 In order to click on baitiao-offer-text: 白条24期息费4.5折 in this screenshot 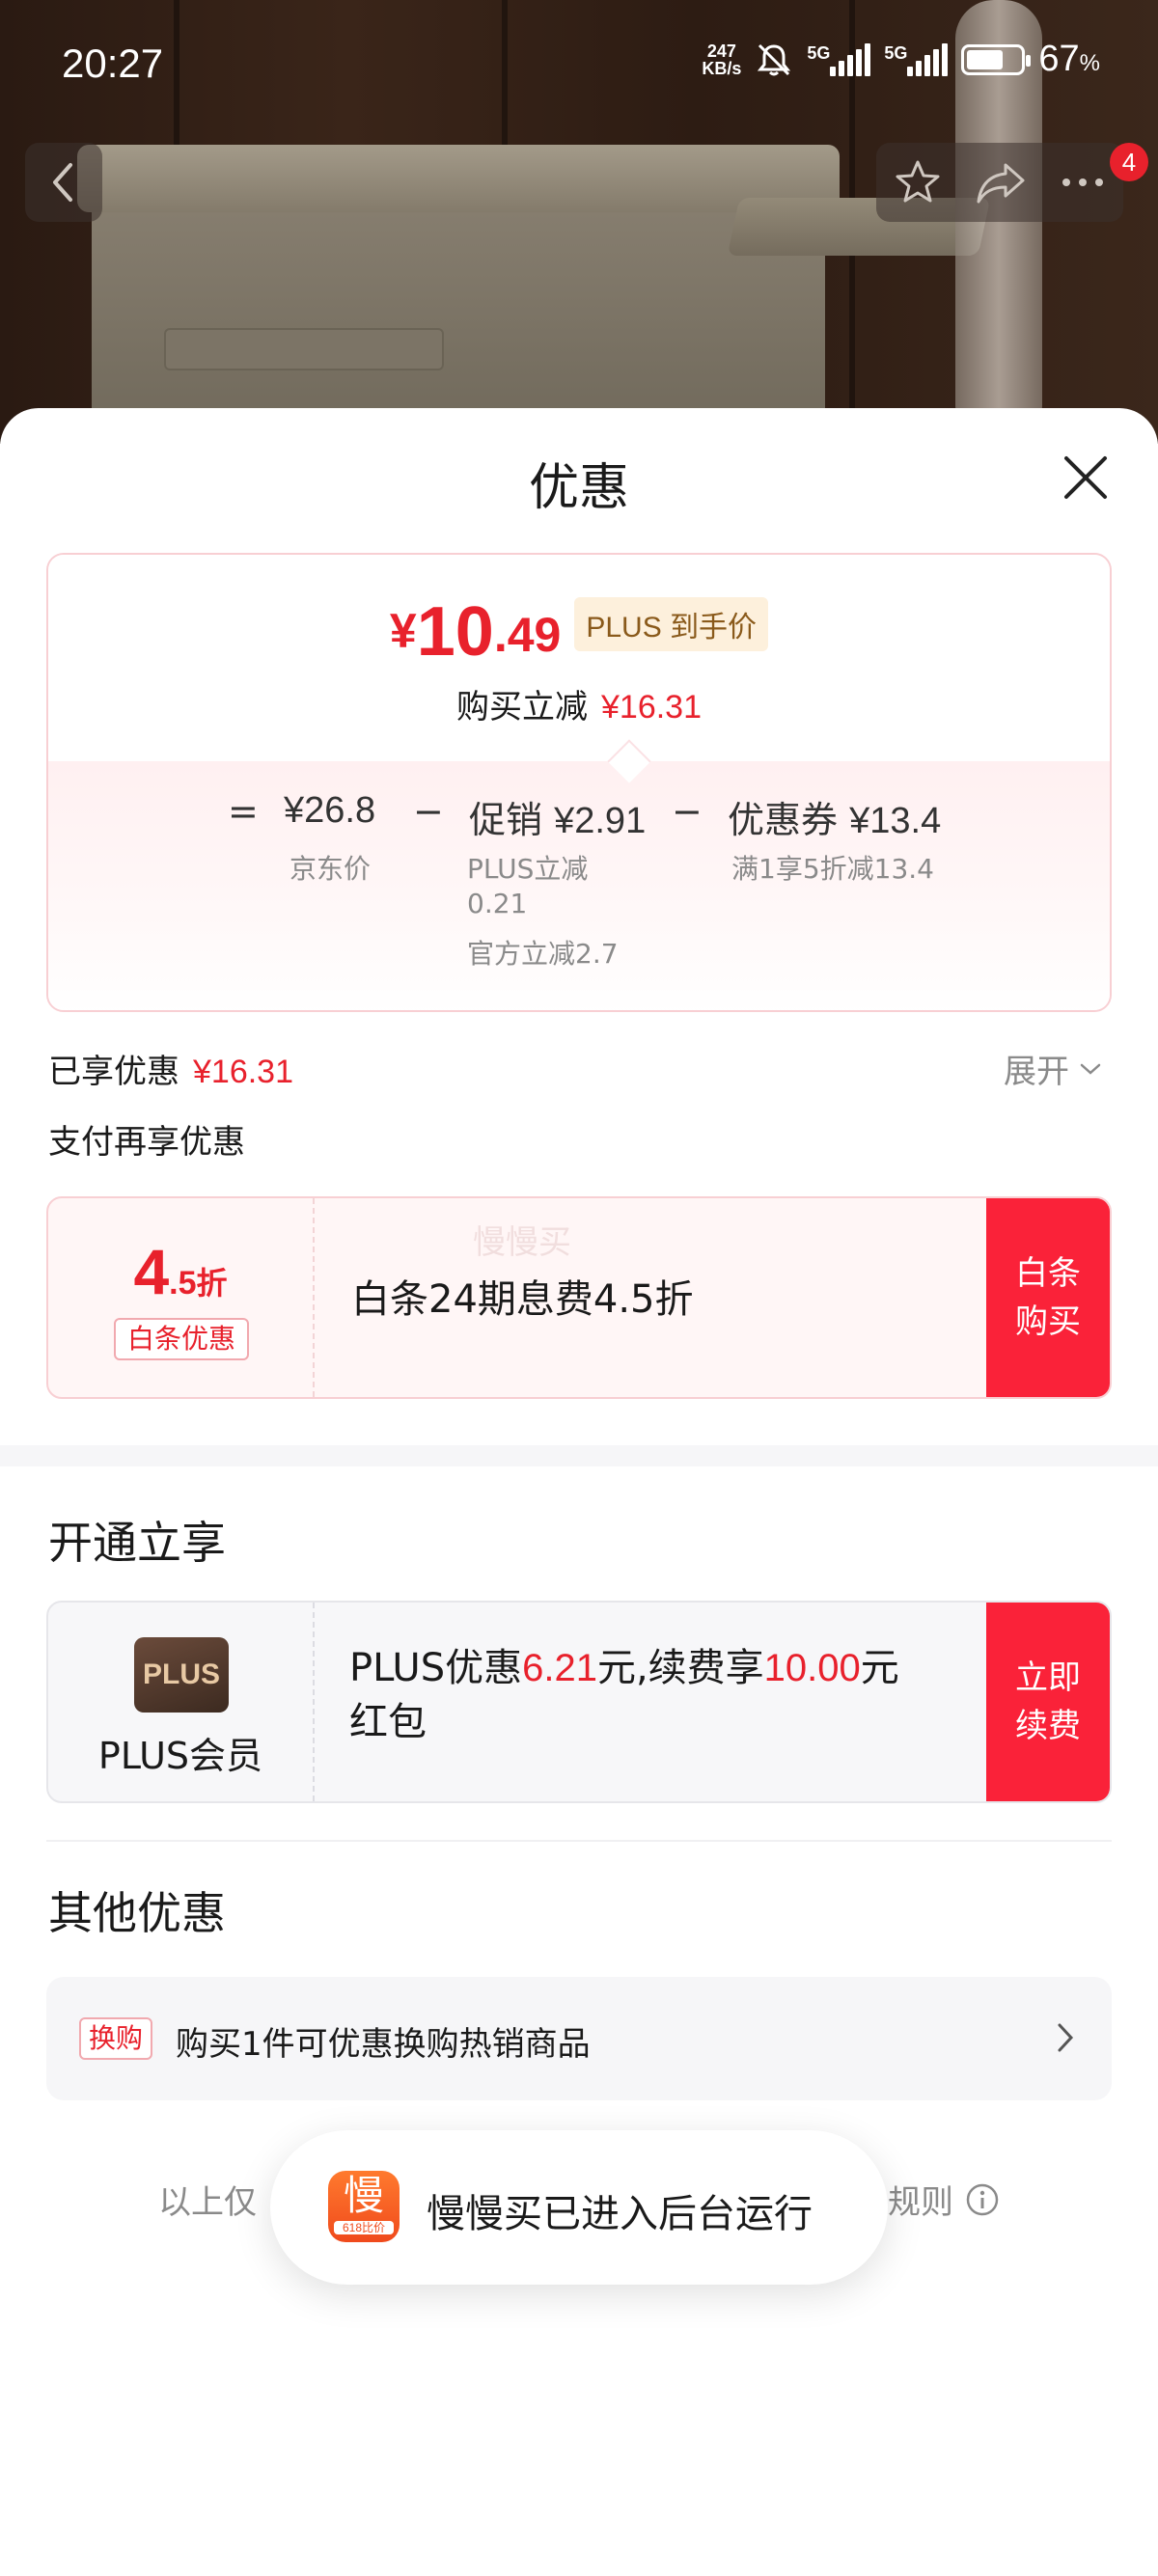, I will do `click(522, 1299)`.